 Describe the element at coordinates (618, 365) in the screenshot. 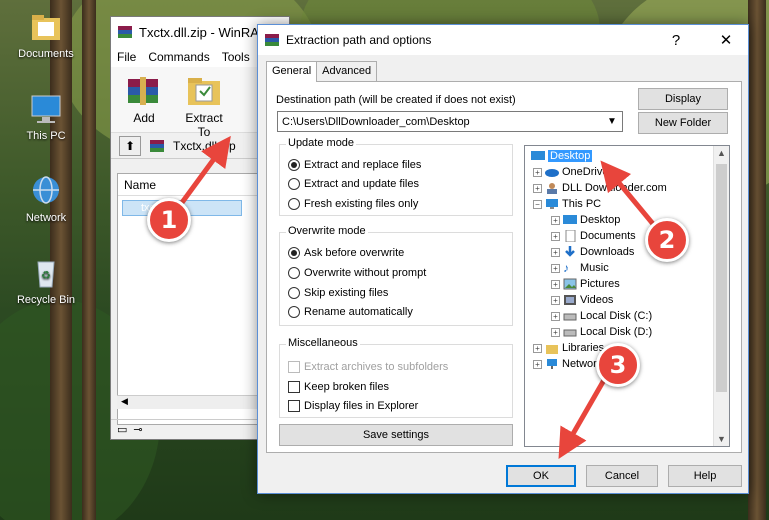

I see `annotation-badge-3: 3` at that location.